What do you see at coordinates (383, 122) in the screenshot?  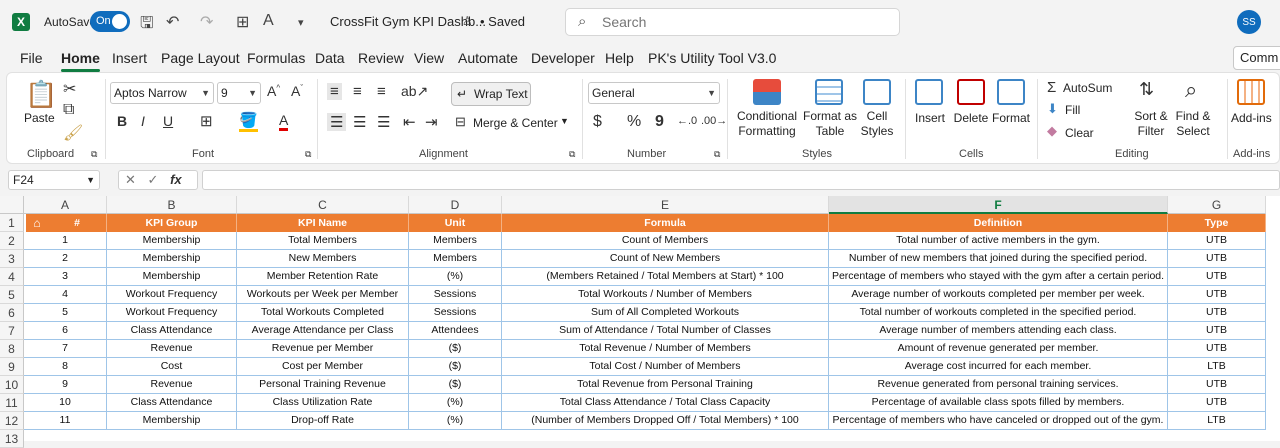 I see `align-right-icon: ☰` at bounding box center [383, 122].